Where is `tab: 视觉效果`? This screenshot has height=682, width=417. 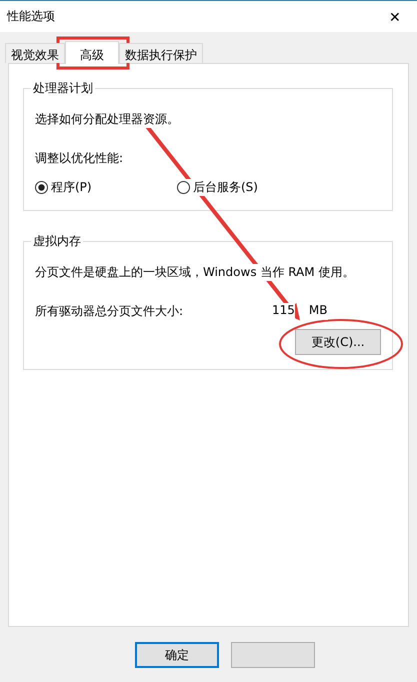
tab: 视觉效果 is located at coordinates (35, 53).